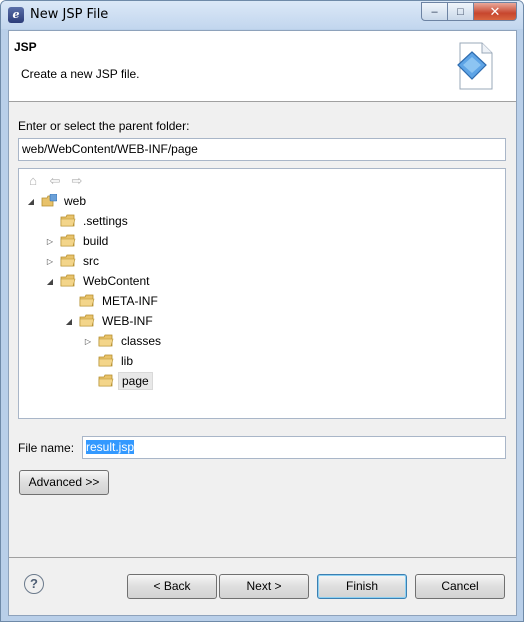 Image resolution: width=524 pixels, height=622 pixels. I want to click on tree-item-label: .settings, so click(105, 221).